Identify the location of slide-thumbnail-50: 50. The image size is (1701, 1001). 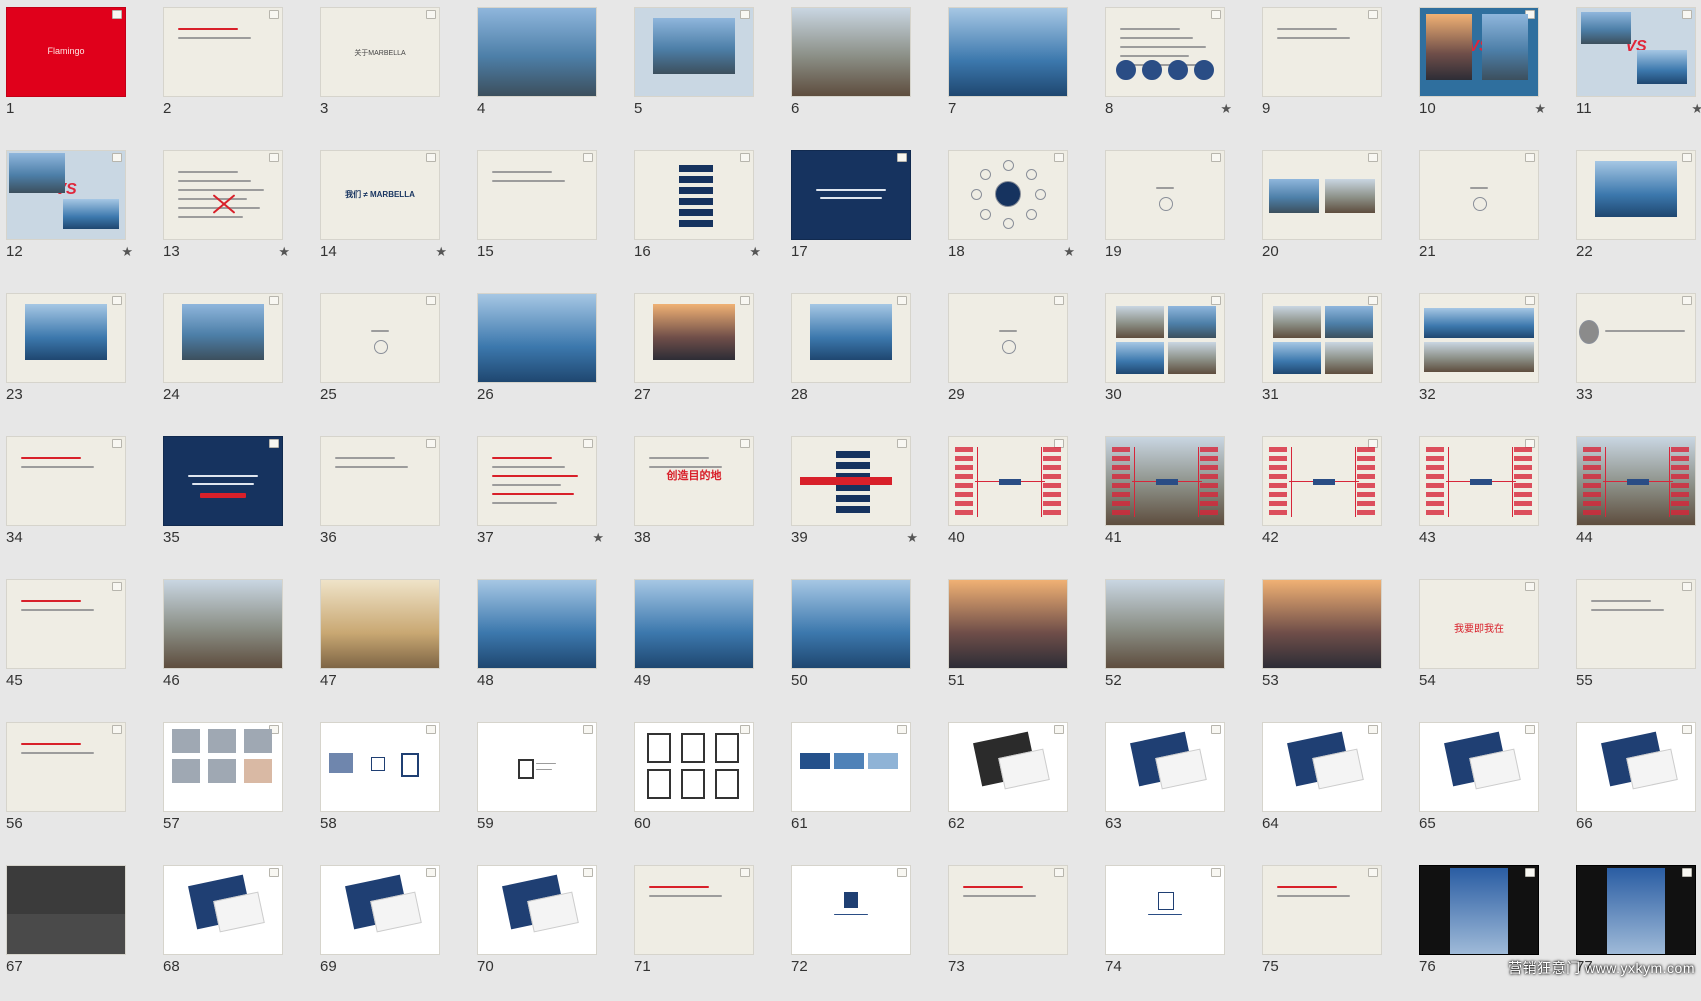
(863, 643).